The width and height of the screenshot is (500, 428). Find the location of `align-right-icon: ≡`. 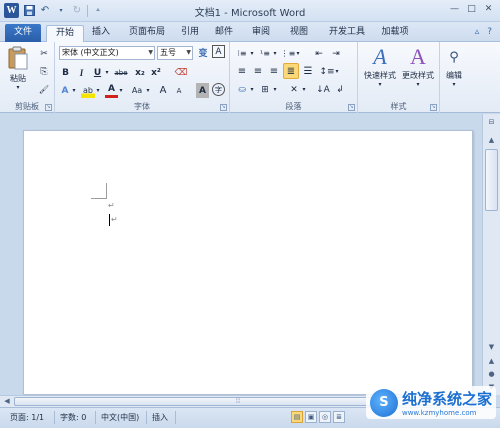

align-right-icon: ≡ is located at coordinates (274, 71).